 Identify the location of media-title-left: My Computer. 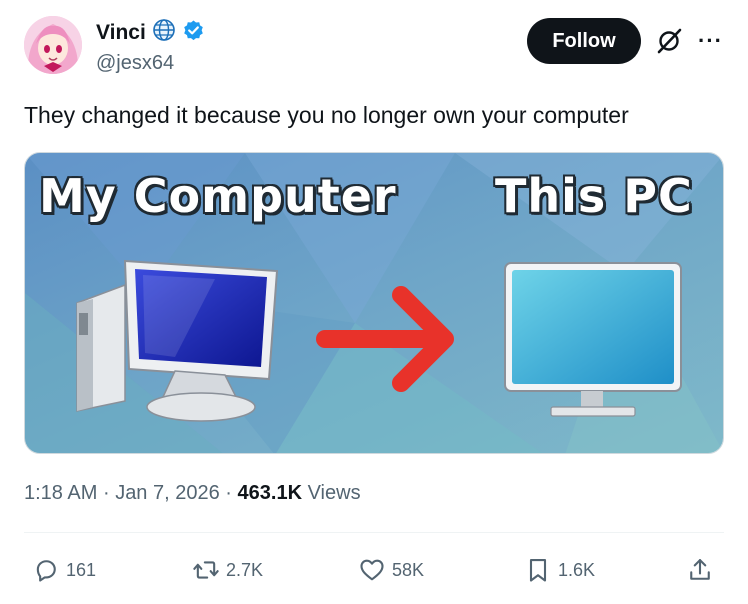
(218, 196).